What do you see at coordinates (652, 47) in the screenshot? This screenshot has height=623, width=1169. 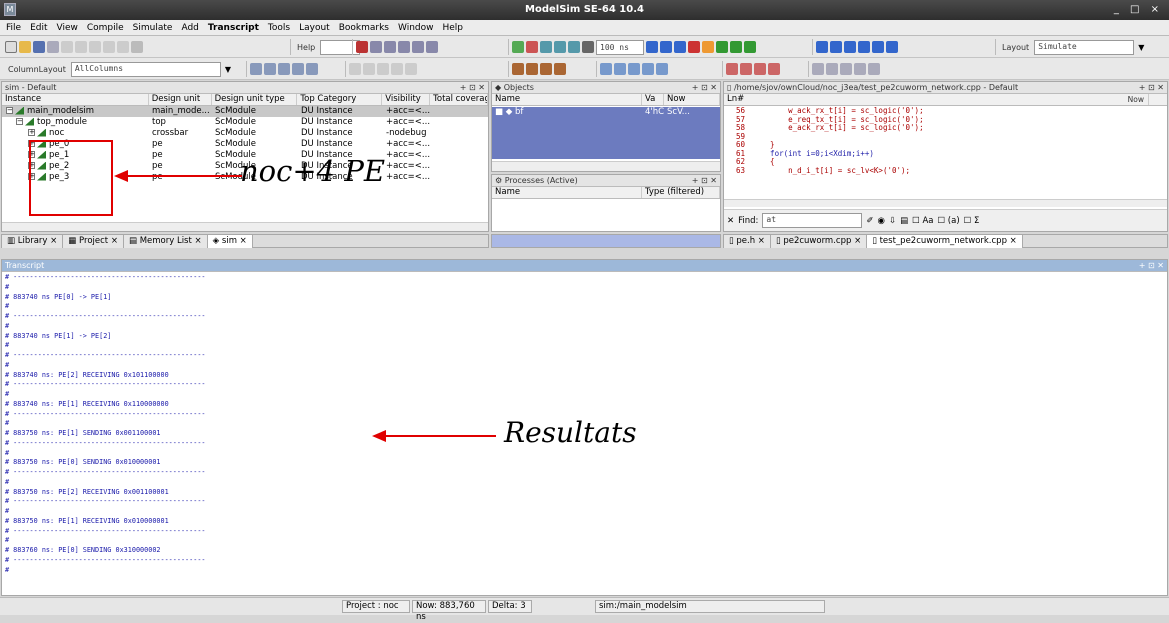 I see `run-icon` at bounding box center [652, 47].